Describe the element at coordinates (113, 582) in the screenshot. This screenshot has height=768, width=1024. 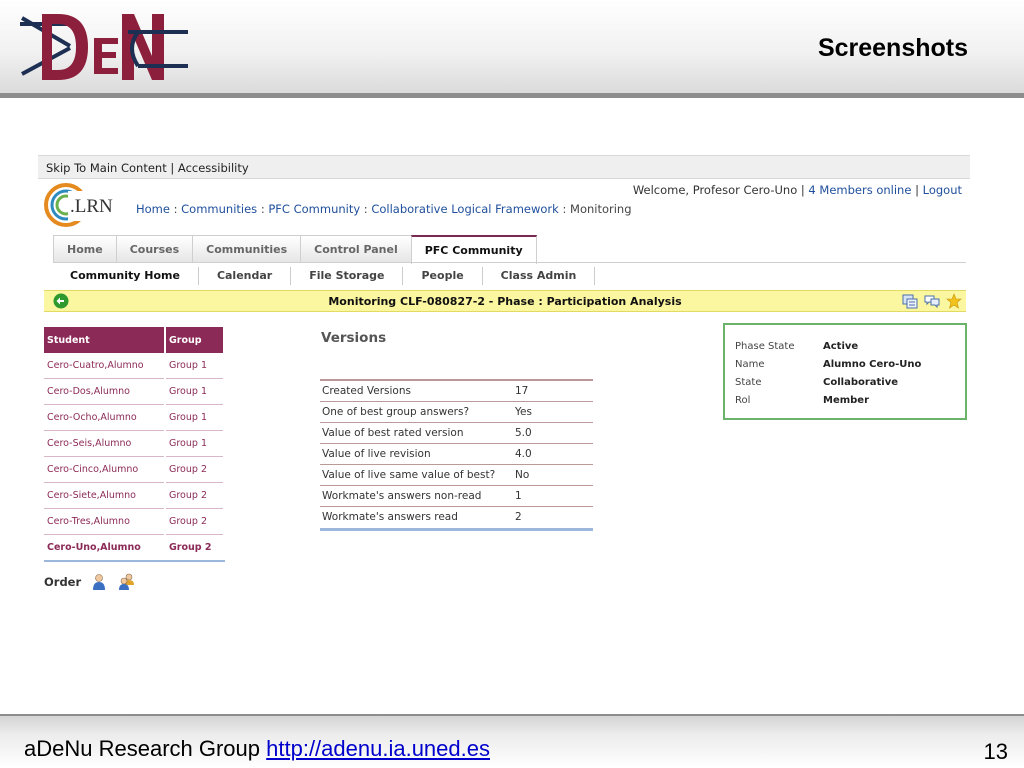
I see `order-controls` at that location.